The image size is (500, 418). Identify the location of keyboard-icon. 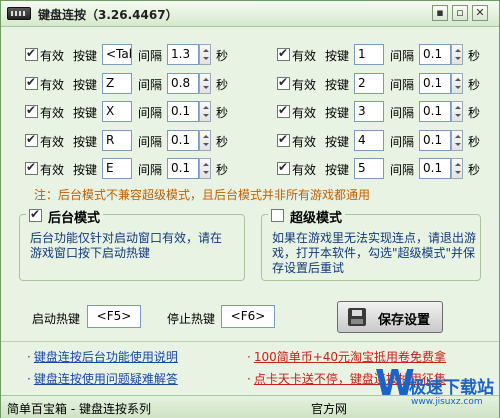
(19, 13).